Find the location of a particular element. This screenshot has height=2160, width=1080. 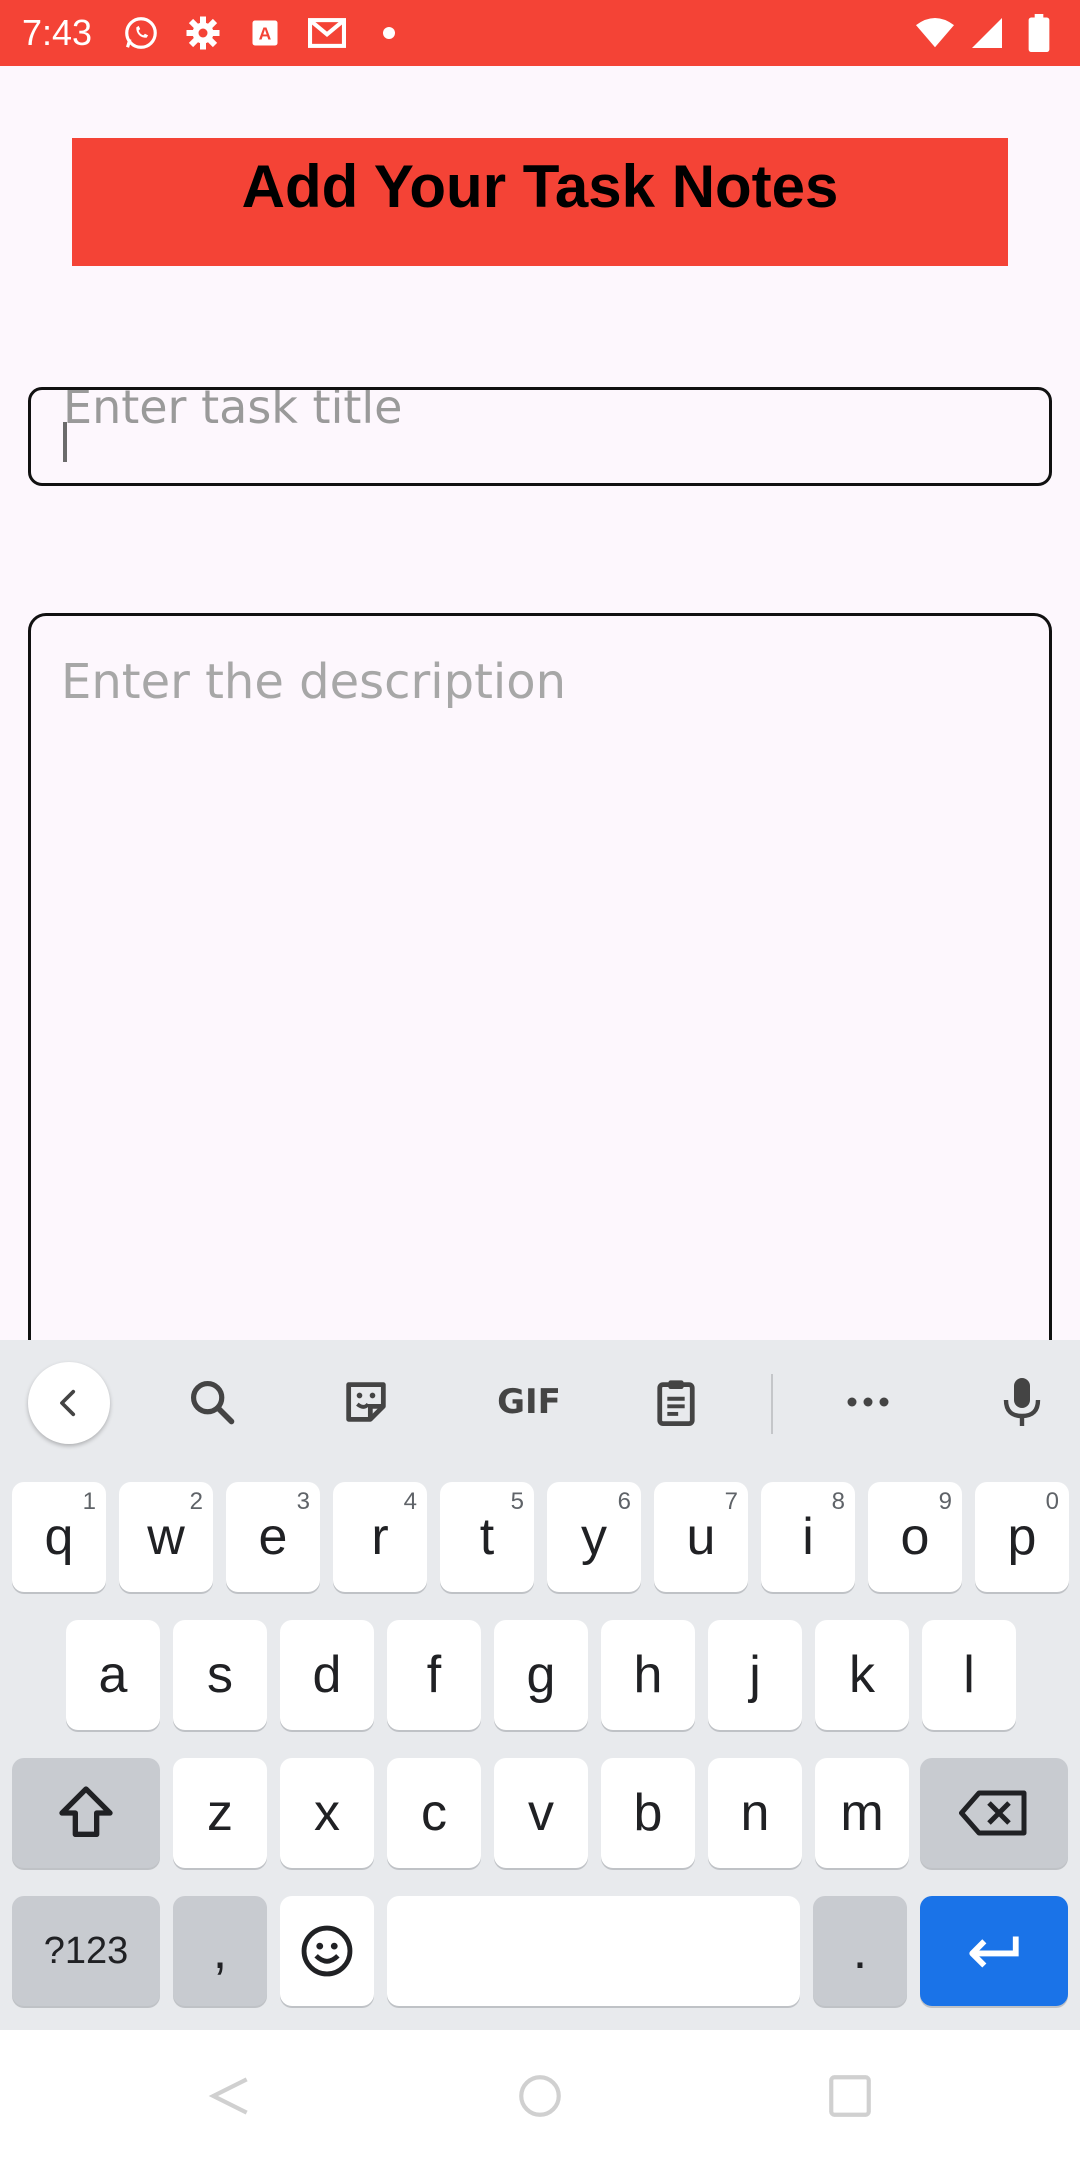

key-label: y is located at coordinates (594, 1537).